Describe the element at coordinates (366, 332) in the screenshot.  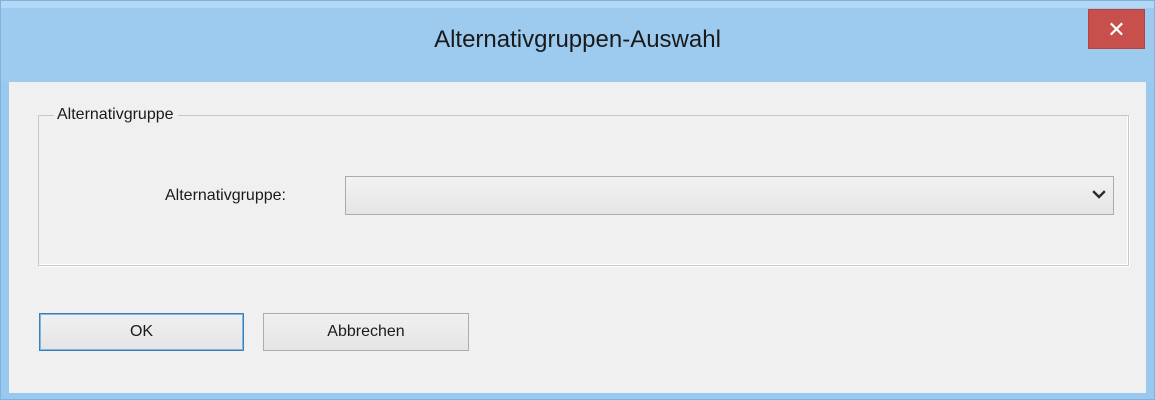
I see `cancel-button: Abbrechen` at that location.